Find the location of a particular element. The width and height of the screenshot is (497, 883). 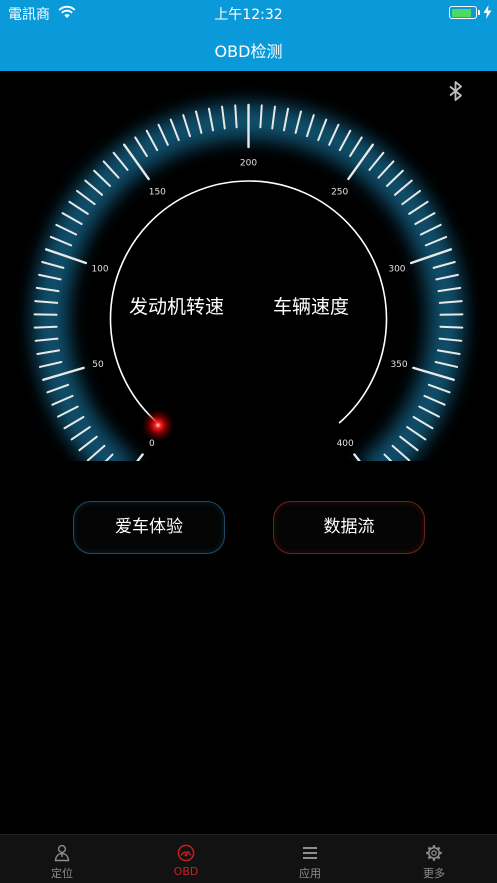

location-person-icon is located at coordinates (62, 853).